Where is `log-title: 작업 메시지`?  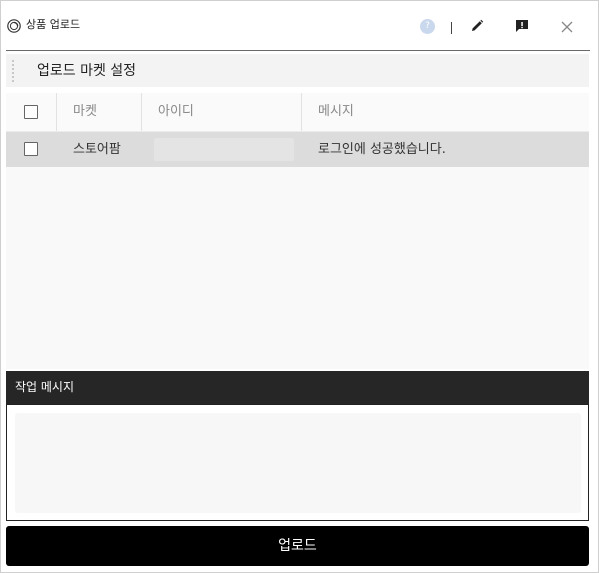 log-title: 작업 메시지 is located at coordinates (45, 387).